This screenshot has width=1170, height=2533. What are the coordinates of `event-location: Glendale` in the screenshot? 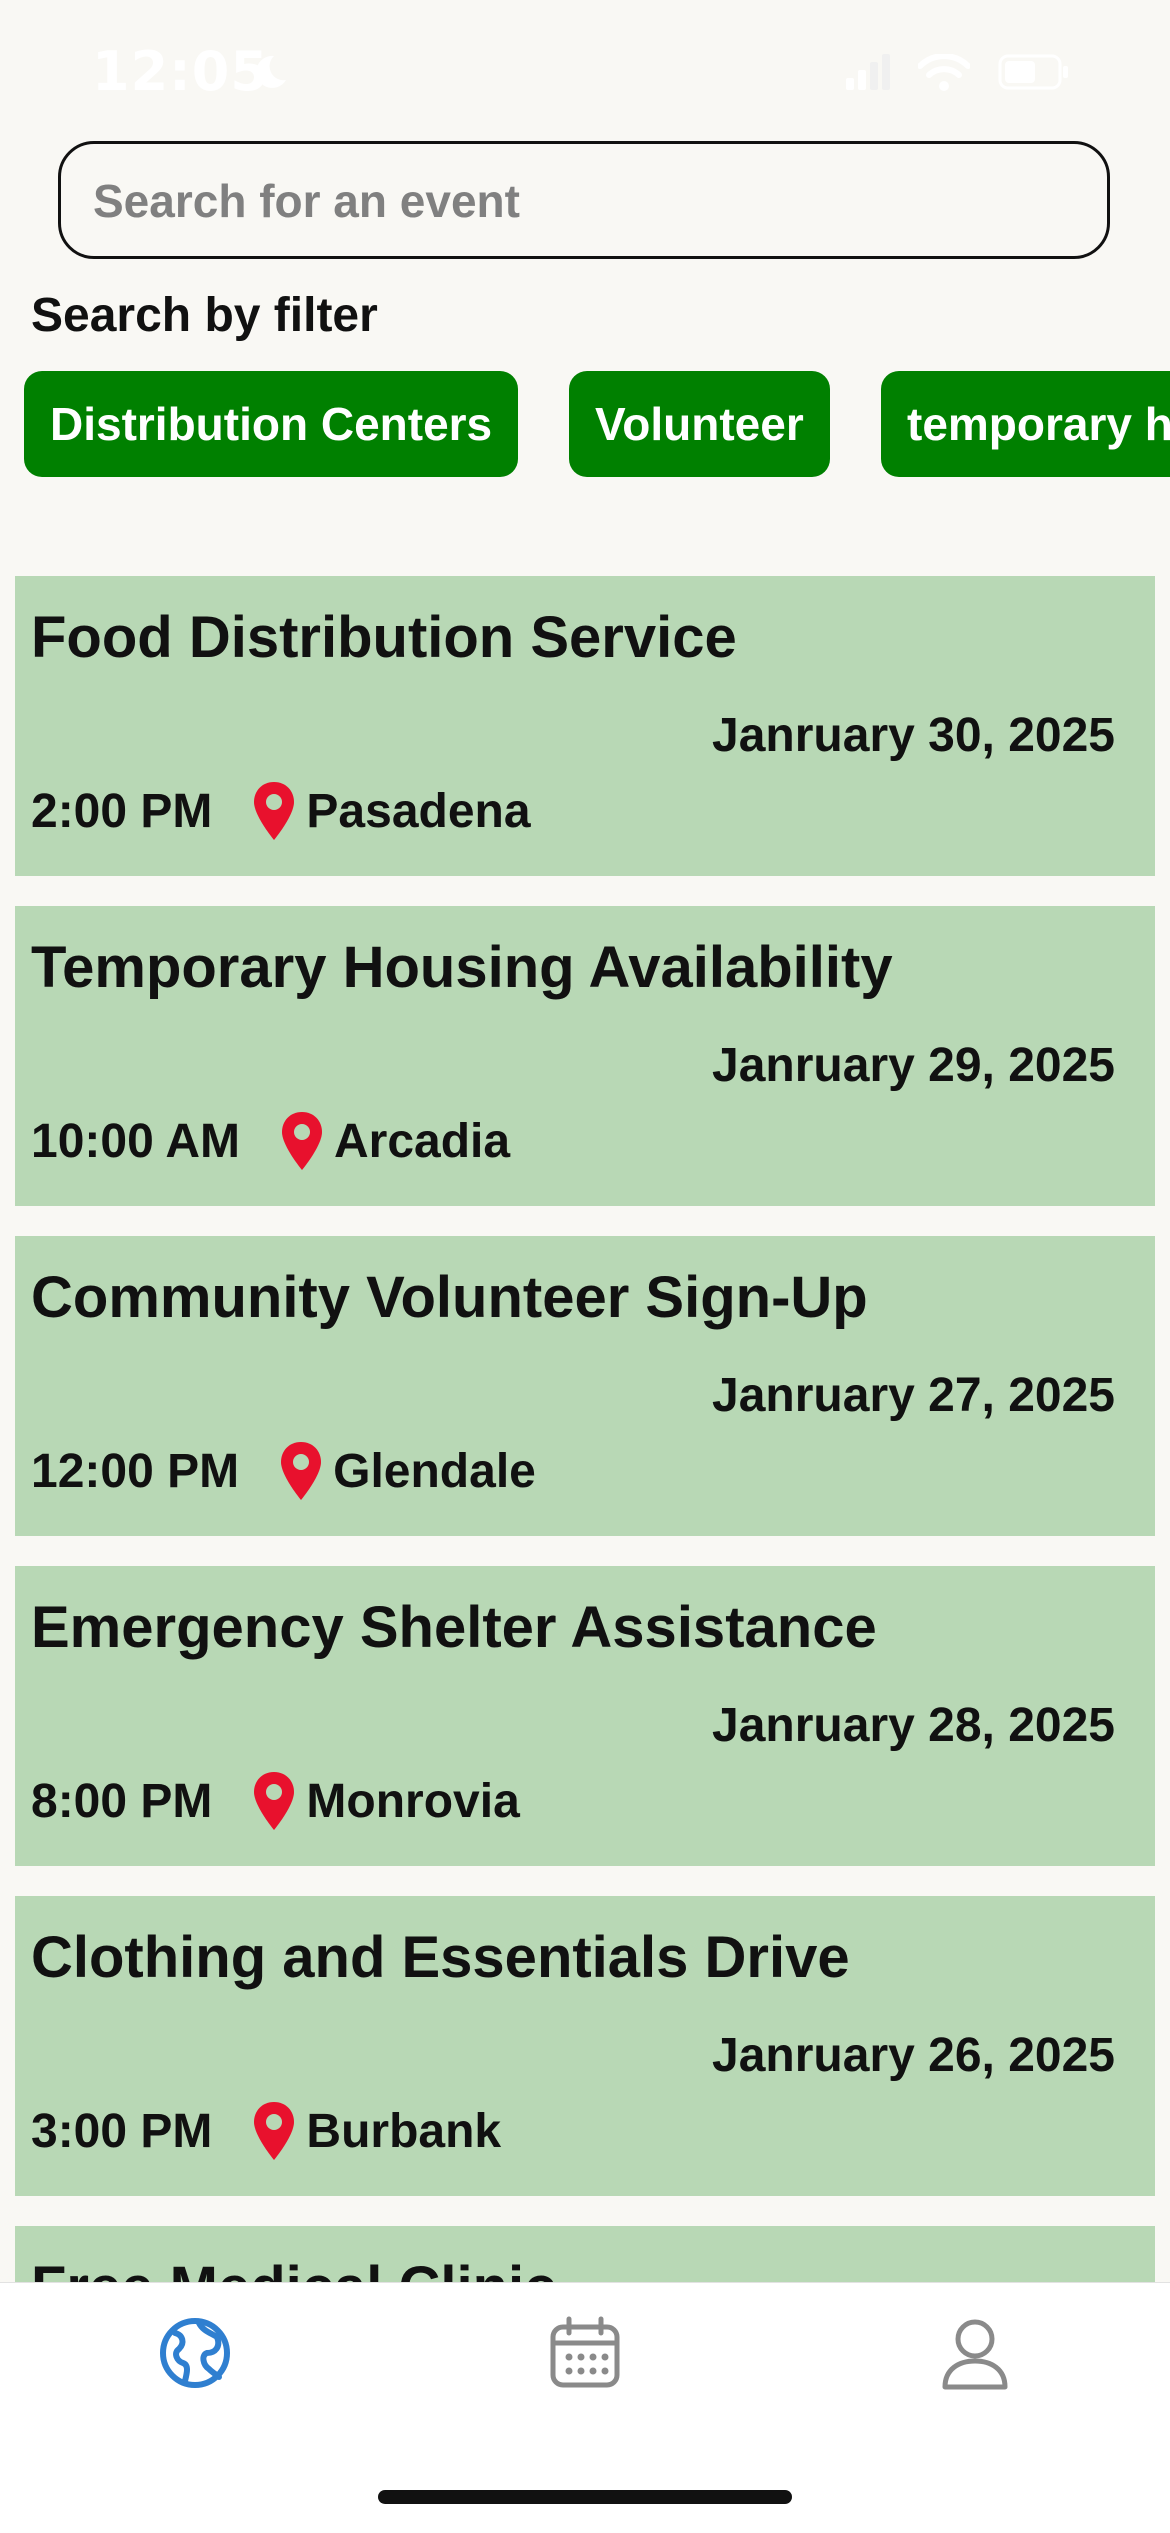 It's located at (434, 1471).